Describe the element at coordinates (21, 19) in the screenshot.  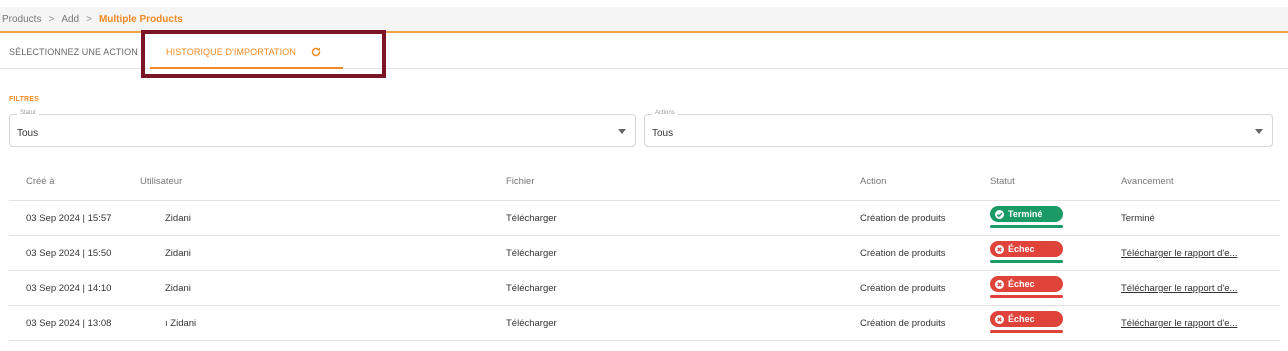
I see `breadcrumb-products: Products` at that location.